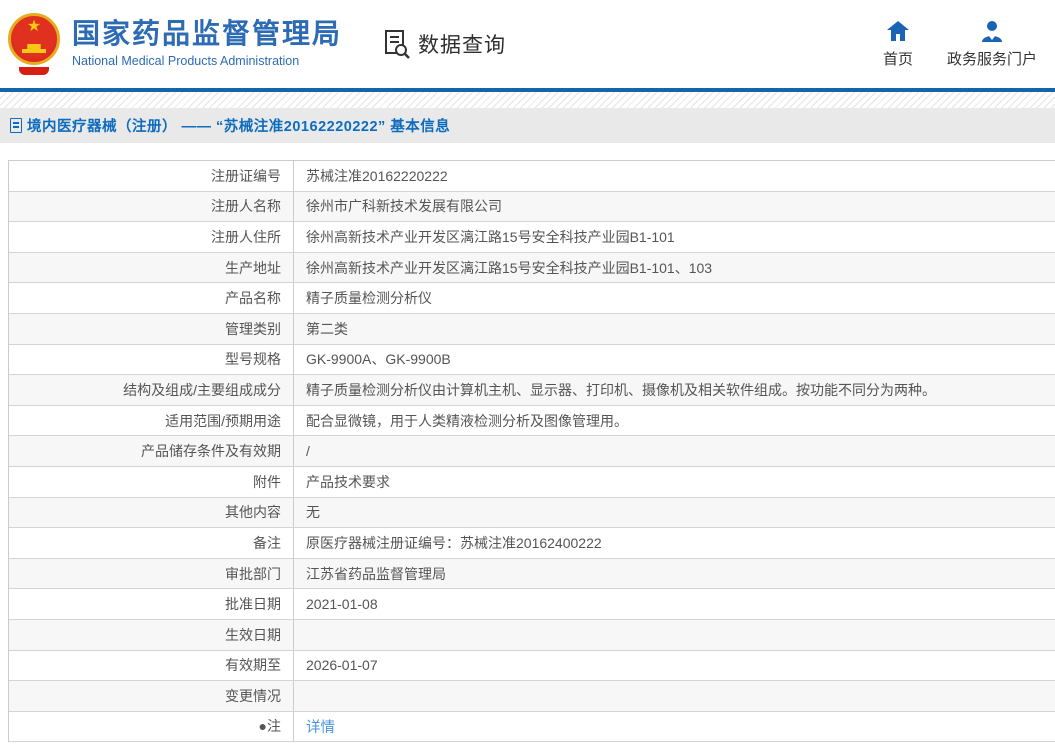 The width and height of the screenshot is (1055, 745). Describe the element at coordinates (532, 666) in the screenshot. I see `table-row: 有效期至 2026-01-07` at that location.